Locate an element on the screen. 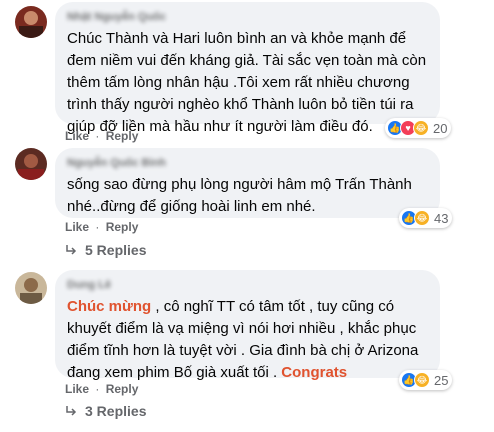 Image resolution: width=494 pixels, height=432 pixels. view-replies-button: 3 Replies is located at coordinates (105, 411).